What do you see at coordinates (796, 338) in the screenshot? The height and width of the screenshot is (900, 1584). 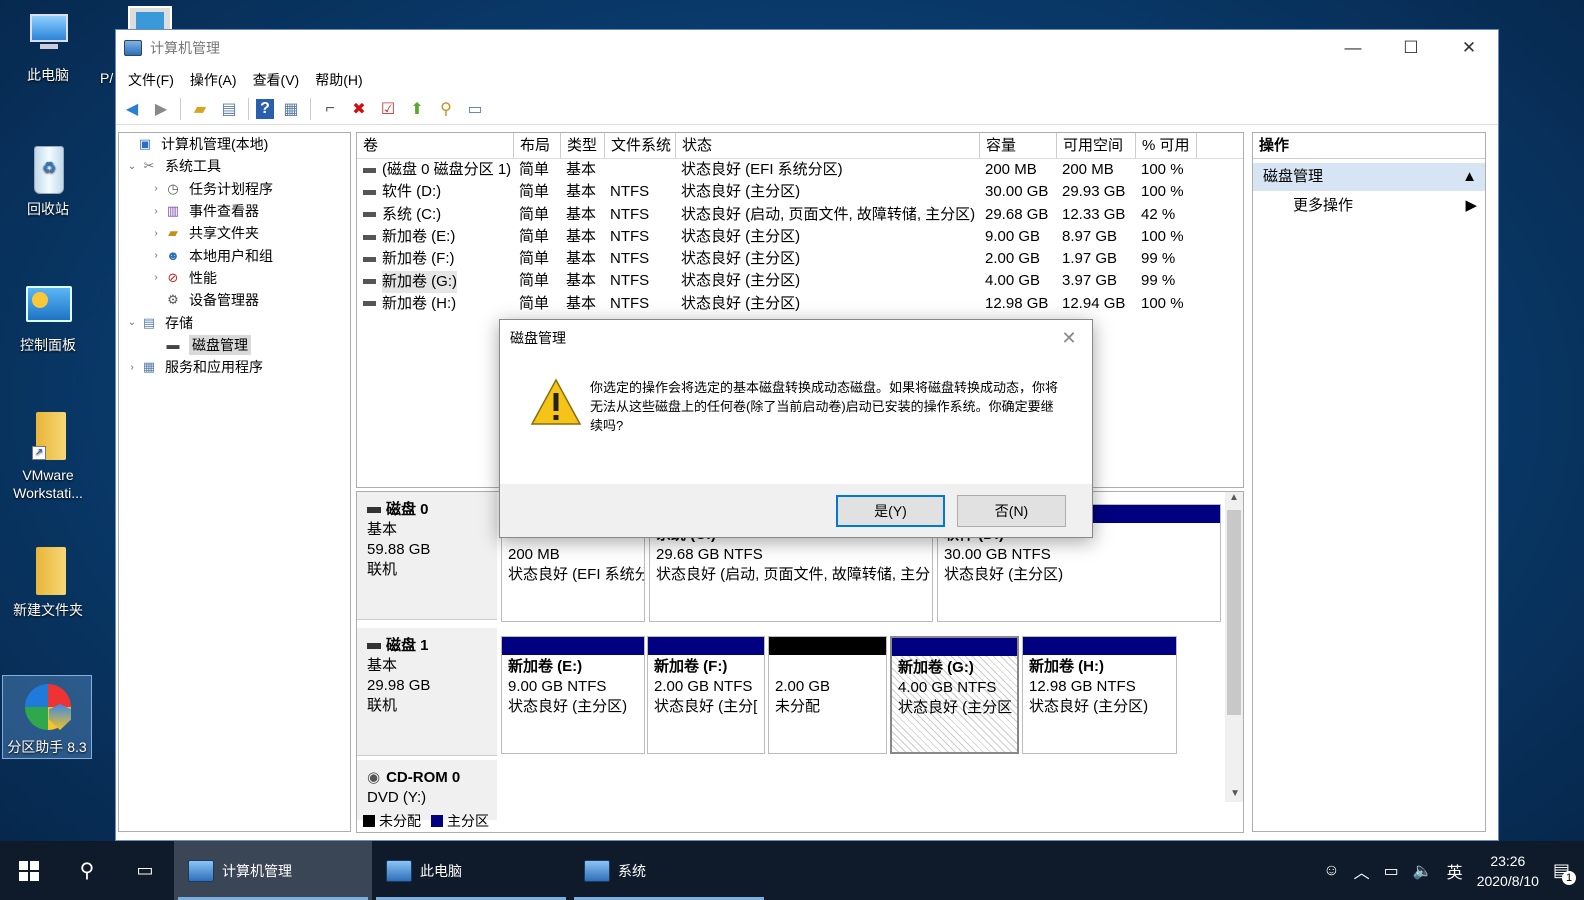 I see `dialog-title-bar: 磁盘管理 ✕` at bounding box center [796, 338].